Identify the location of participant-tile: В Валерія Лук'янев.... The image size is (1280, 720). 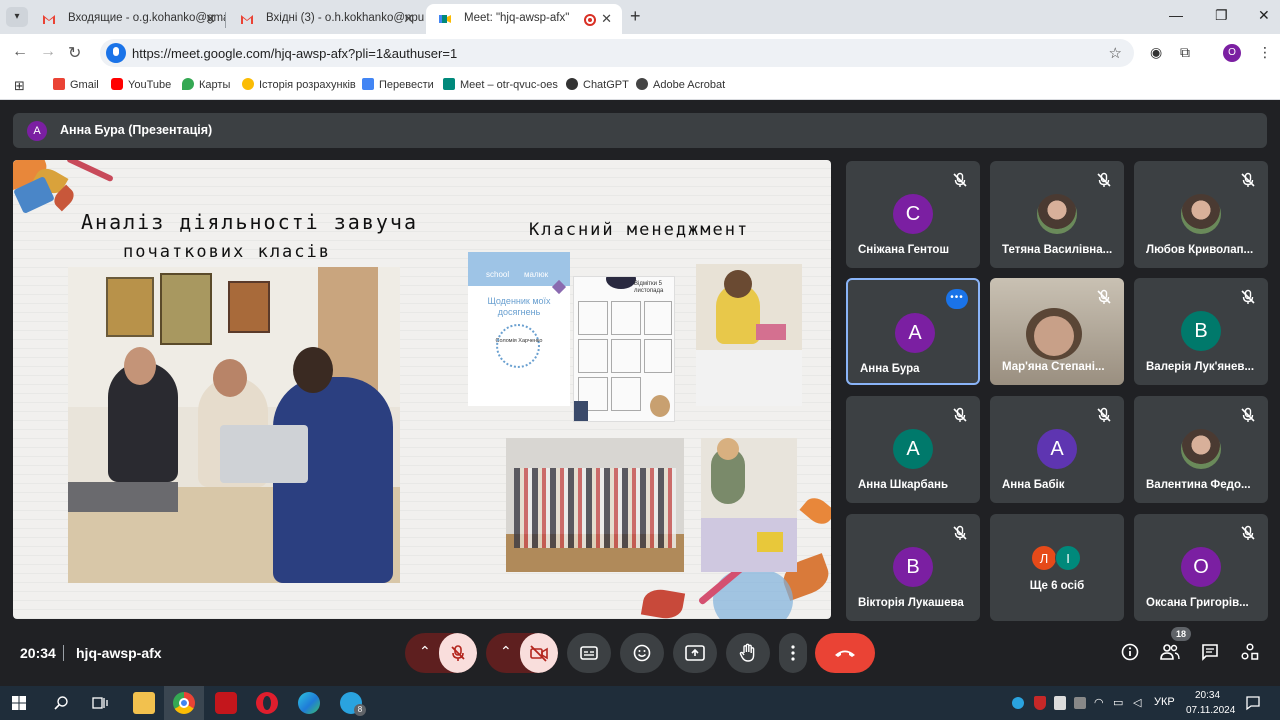
(1201, 331).